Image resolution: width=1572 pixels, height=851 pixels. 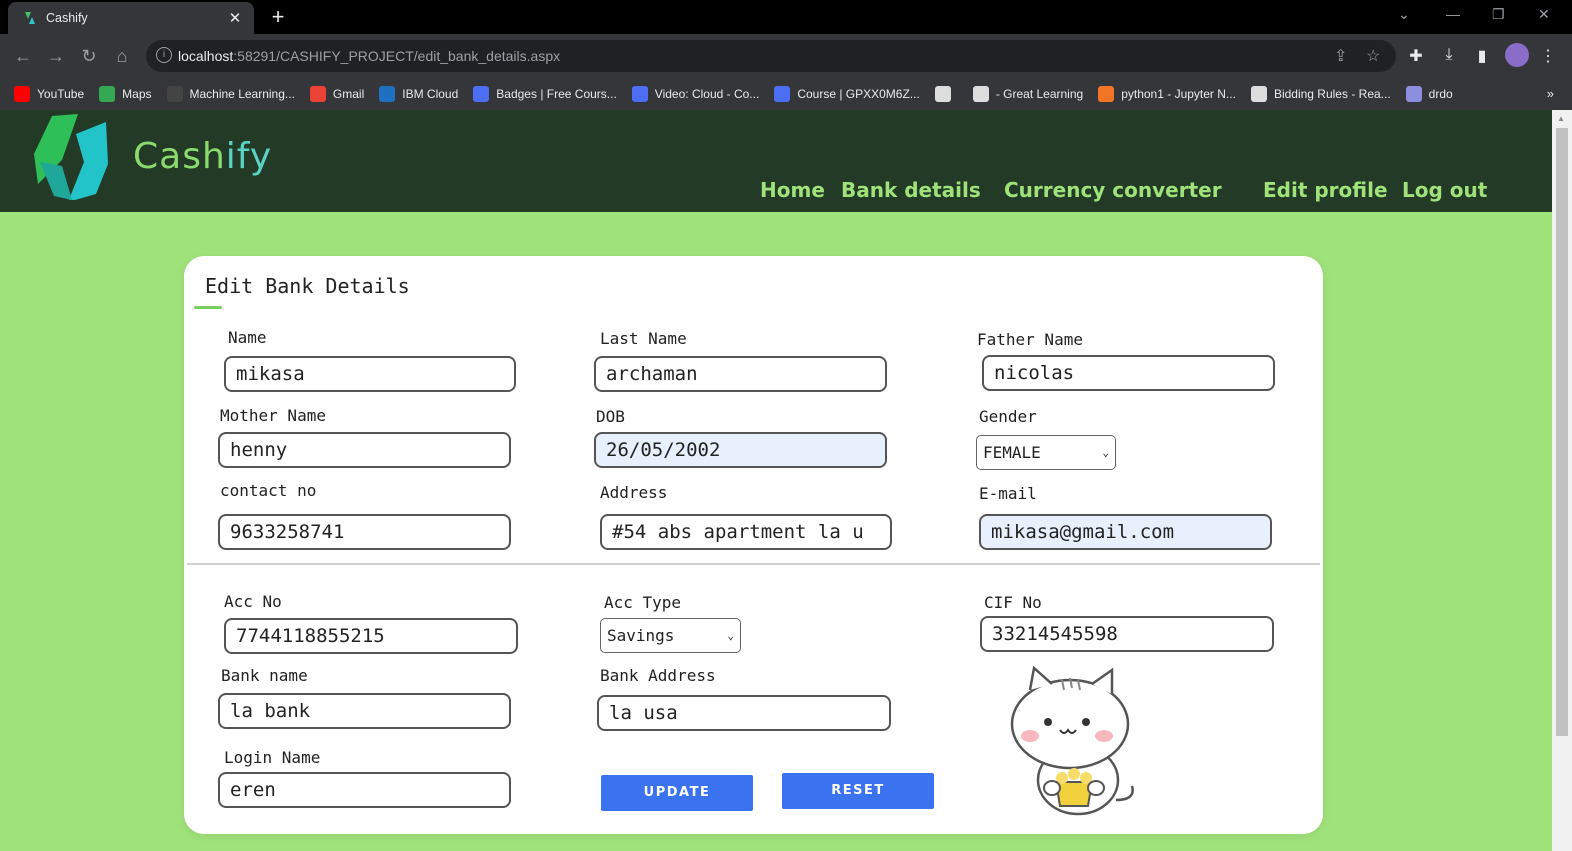 I want to click on side-panel-icon: ▮, so click(x=1482, y=56).